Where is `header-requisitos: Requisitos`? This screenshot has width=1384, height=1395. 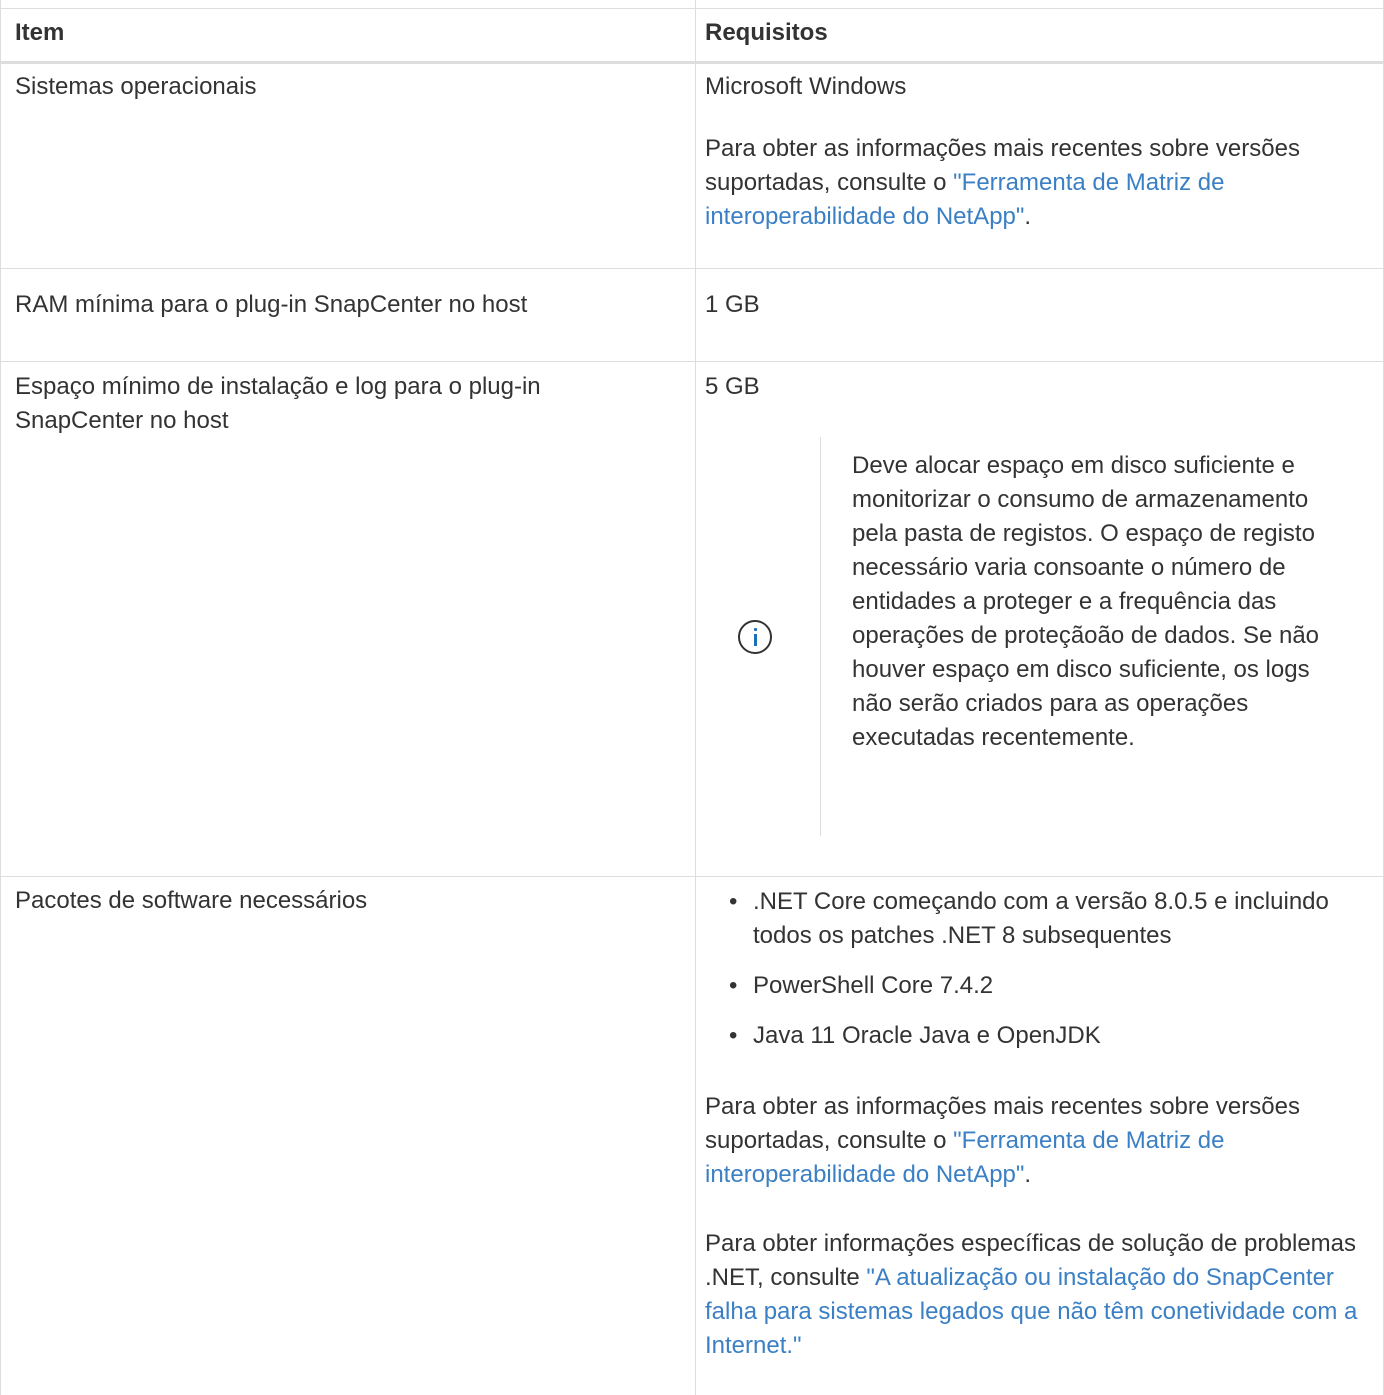
header-requisitos: Requisitos is located at coordinates (766, 32).